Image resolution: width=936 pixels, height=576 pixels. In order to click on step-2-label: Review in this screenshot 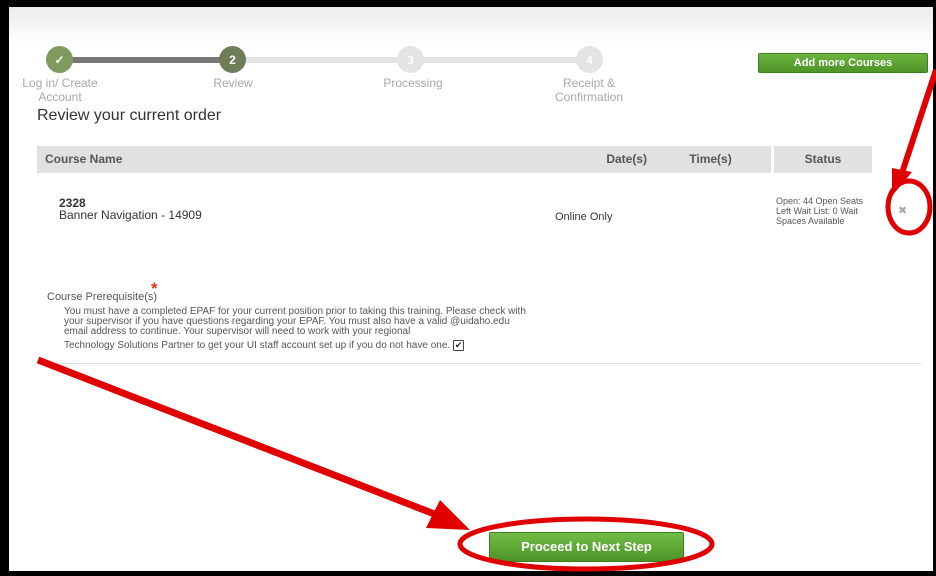, I will do `click(233, 83)`.